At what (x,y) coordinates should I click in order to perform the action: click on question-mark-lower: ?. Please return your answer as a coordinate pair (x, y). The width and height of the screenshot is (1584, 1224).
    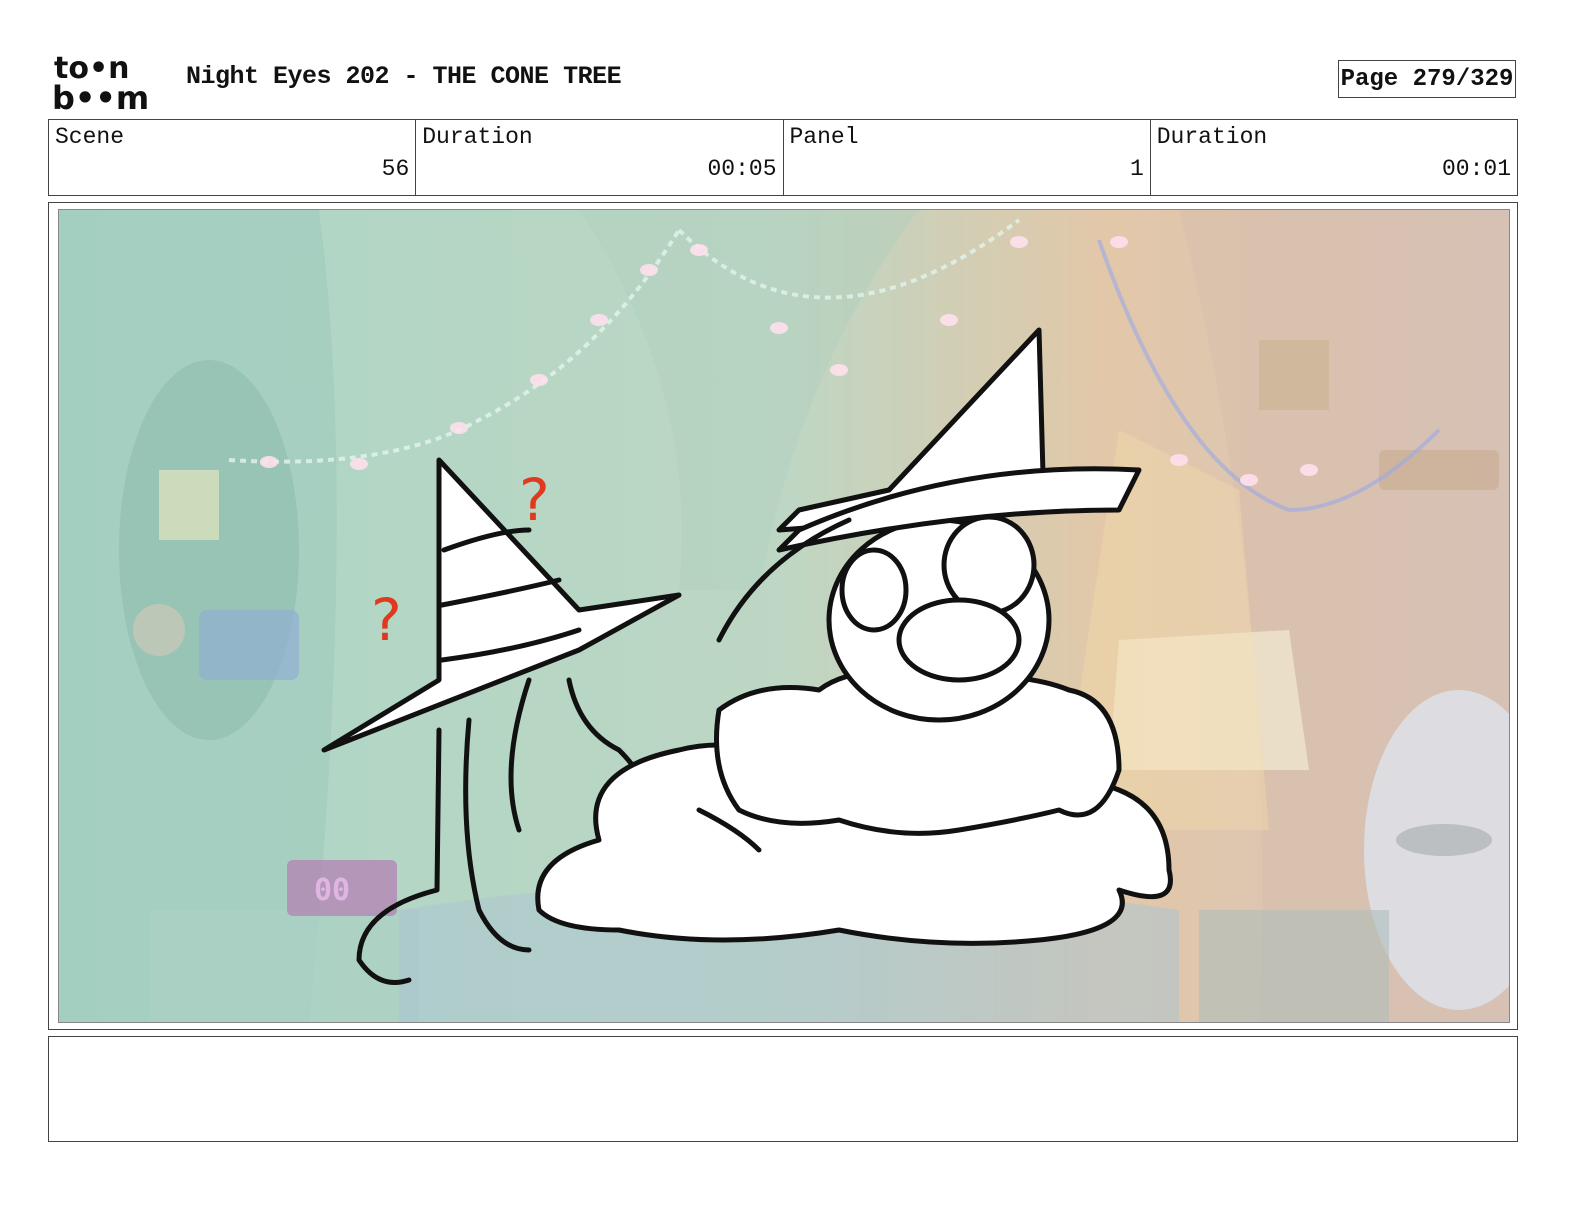
    Looking at the image, I should click on (386, 620).